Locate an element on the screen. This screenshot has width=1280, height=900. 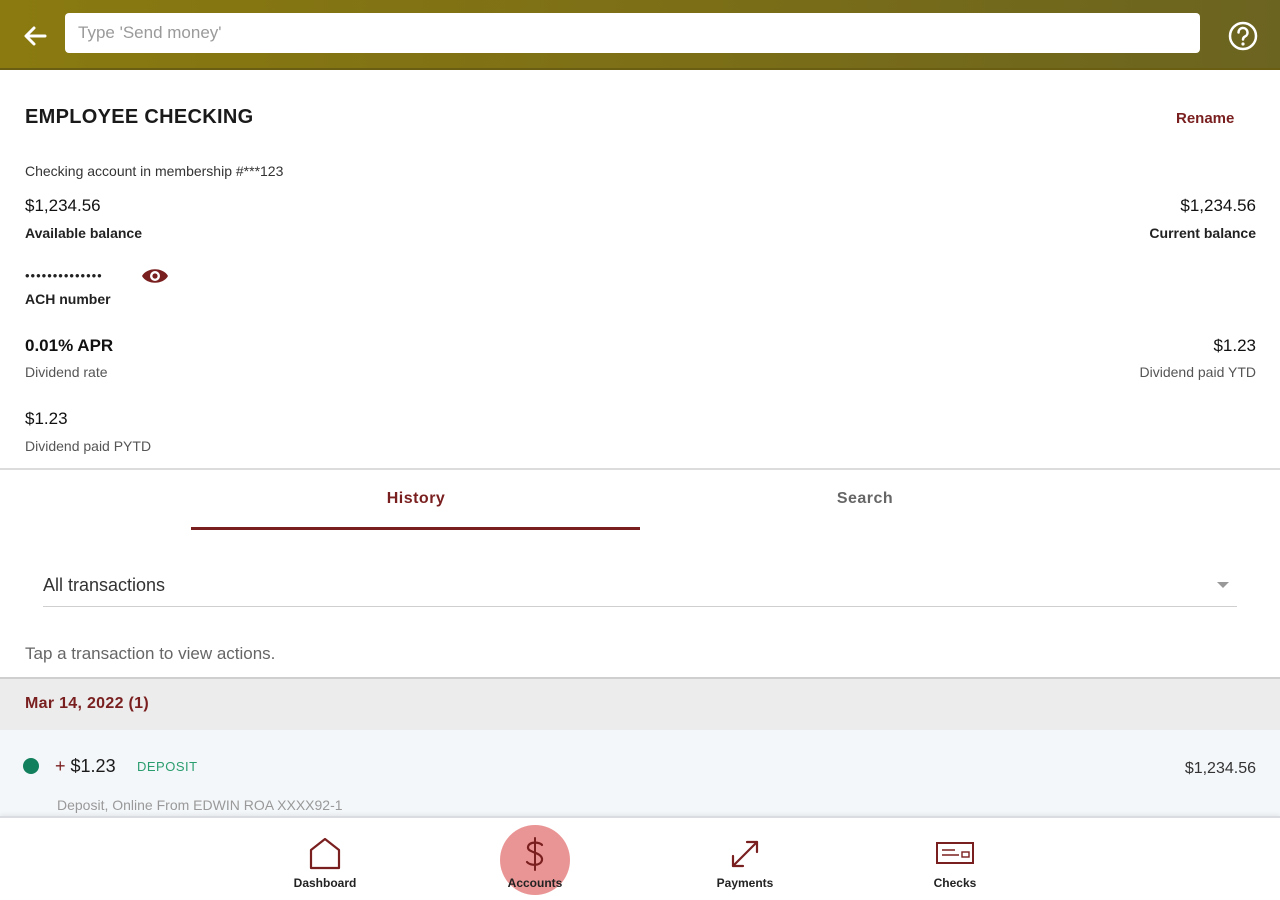
dividend-pytd-value: $1.23 is located at coordinates (46, 418).